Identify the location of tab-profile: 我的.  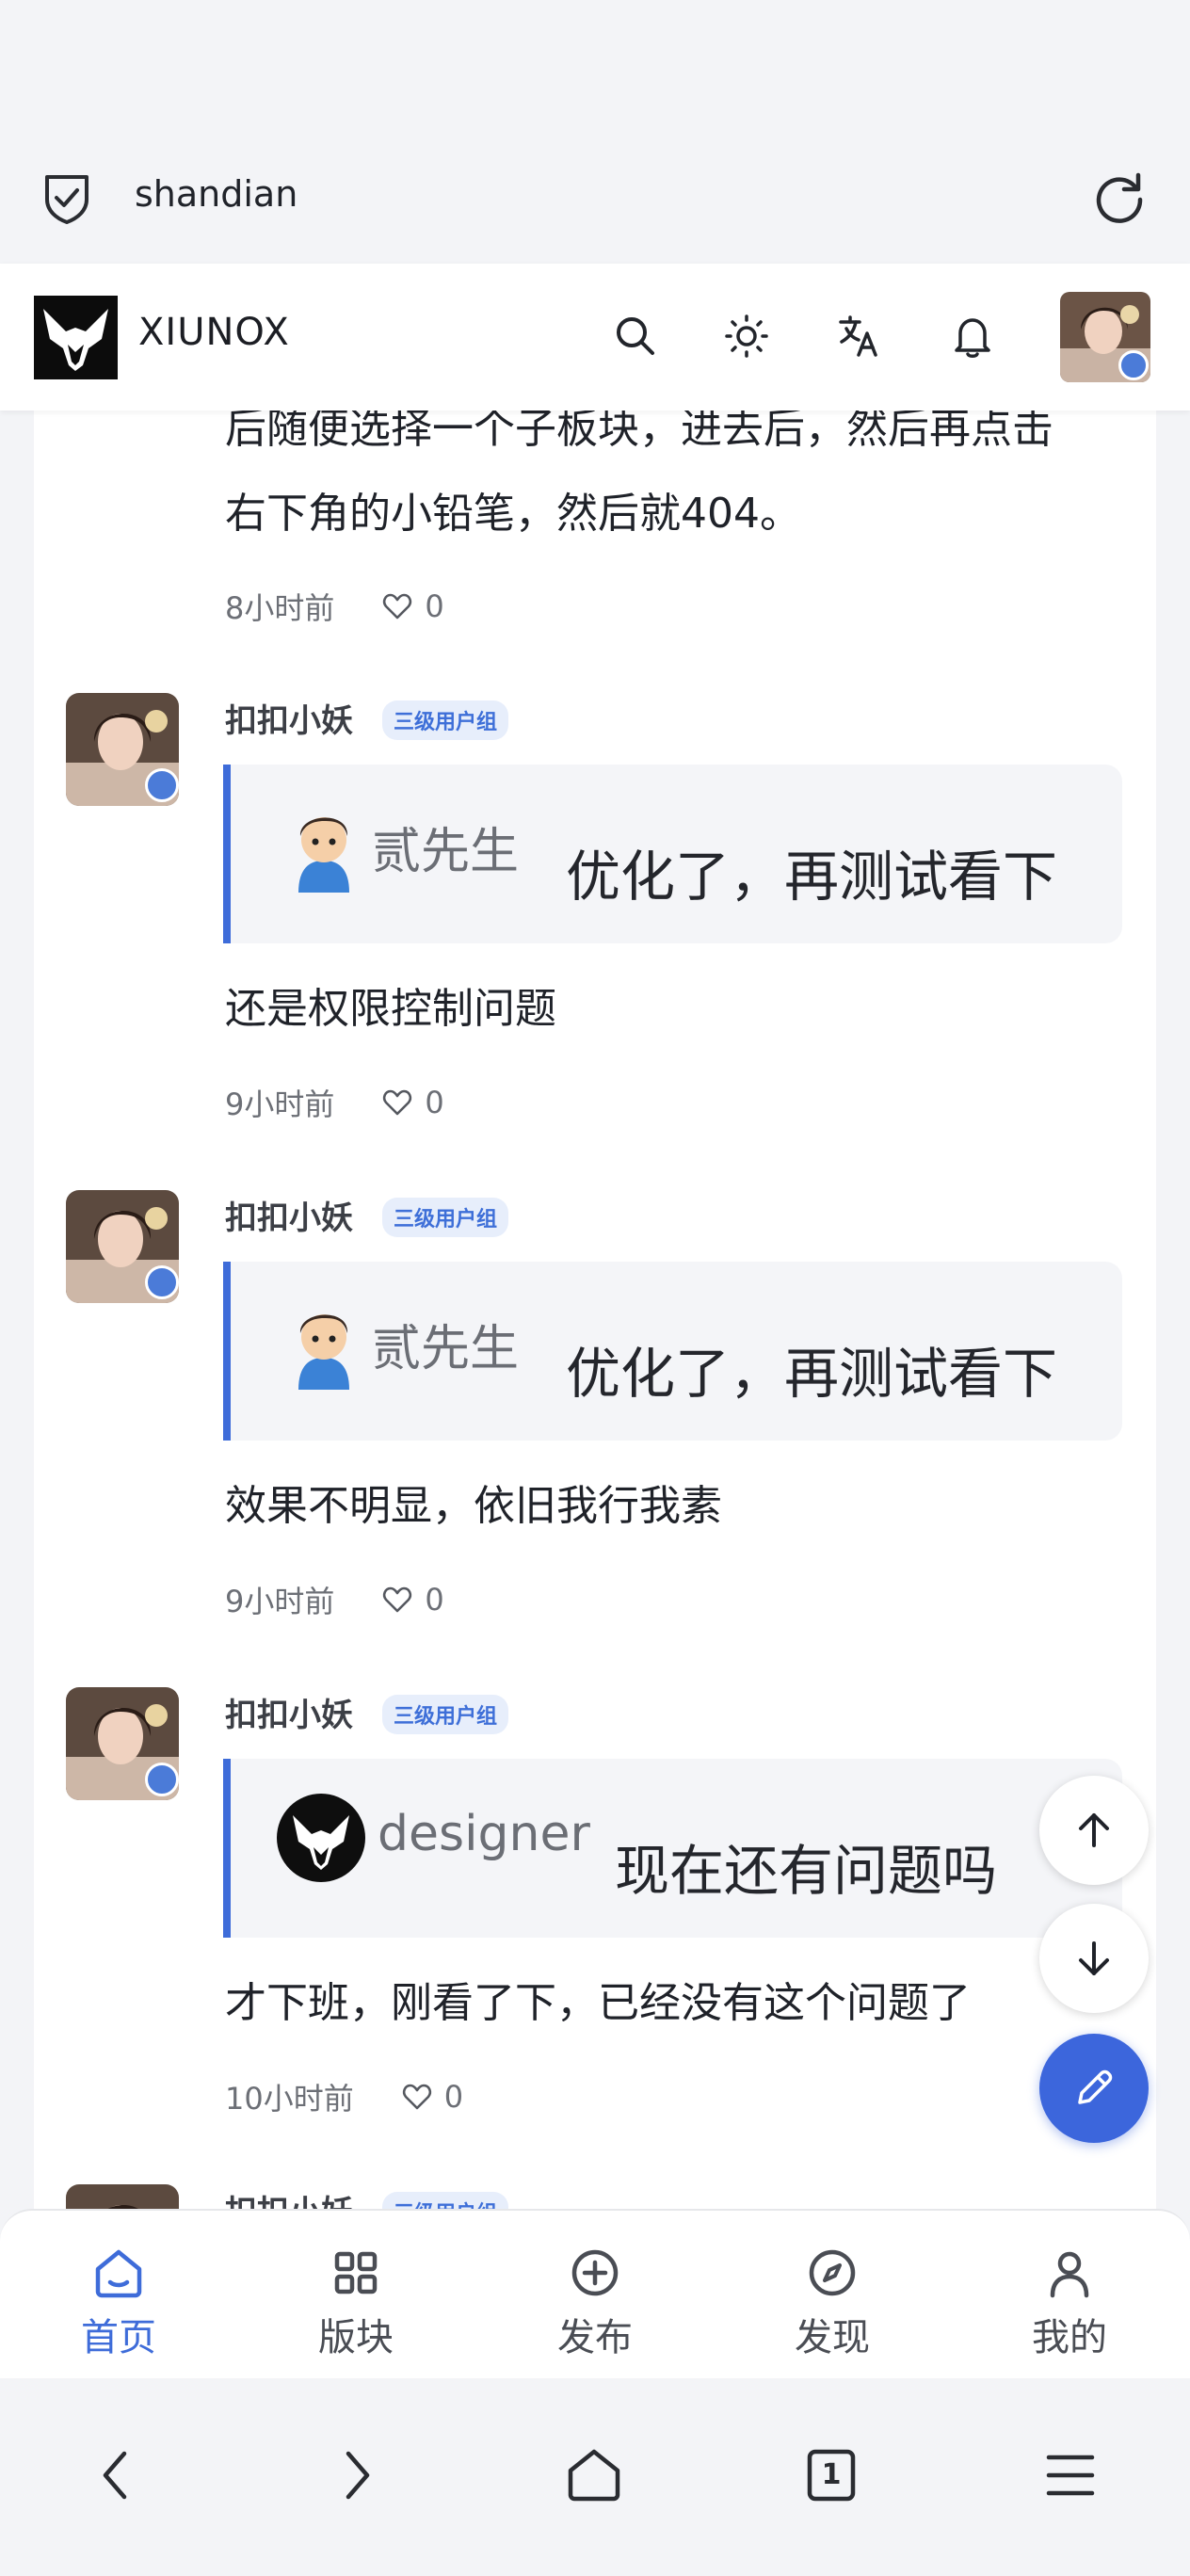
(1069, 2306).